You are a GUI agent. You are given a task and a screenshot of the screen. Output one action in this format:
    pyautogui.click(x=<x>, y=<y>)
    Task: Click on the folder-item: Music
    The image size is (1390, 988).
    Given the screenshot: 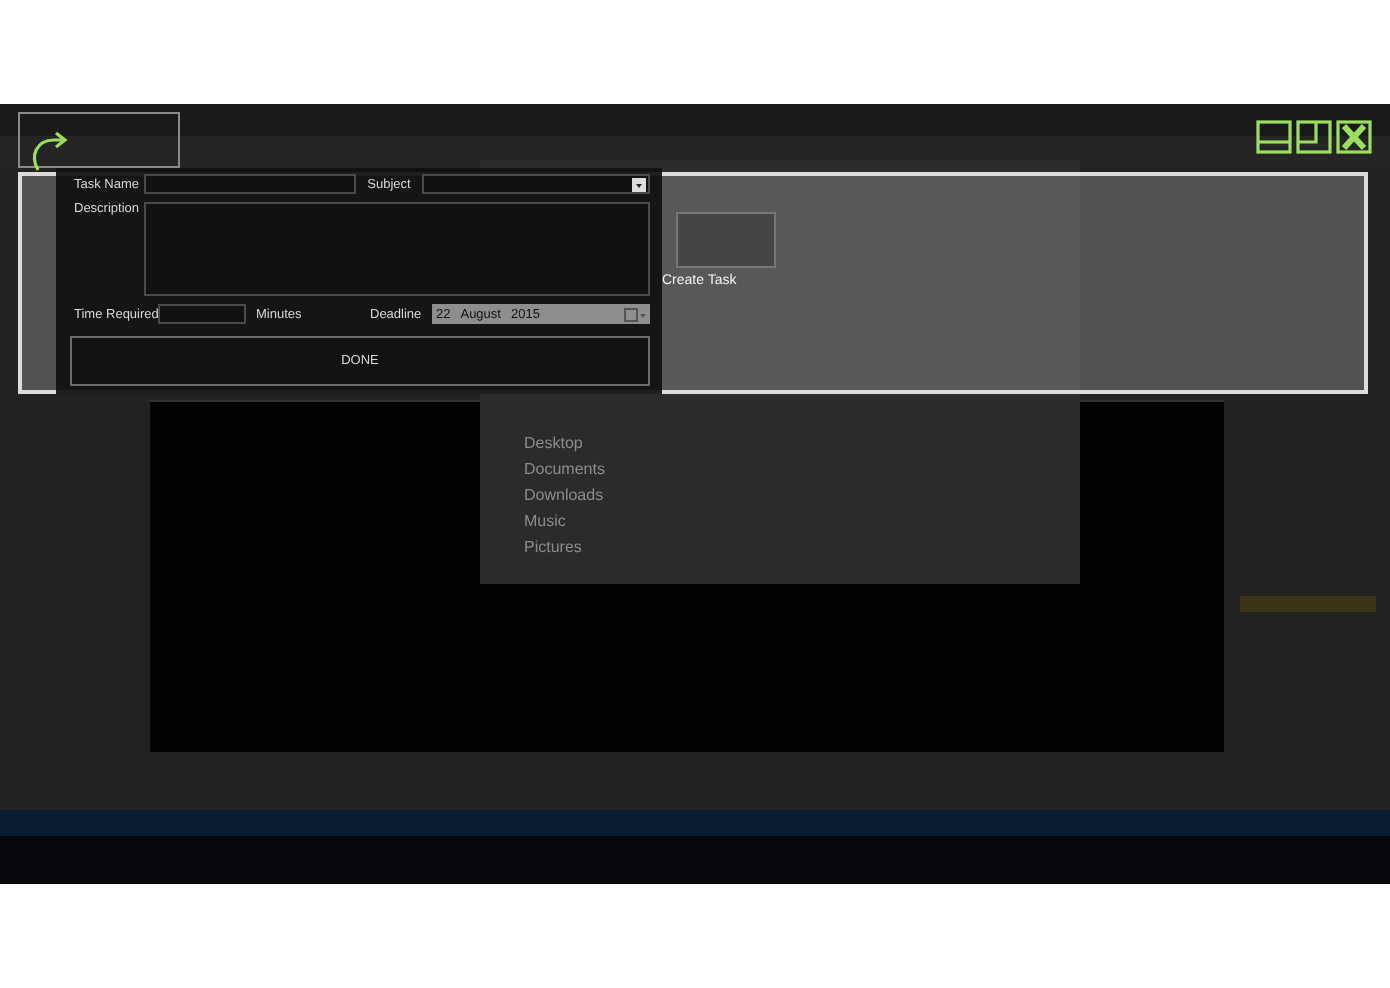 What is the action you would take?
    pyautogui.click(x=578, y=521)
    